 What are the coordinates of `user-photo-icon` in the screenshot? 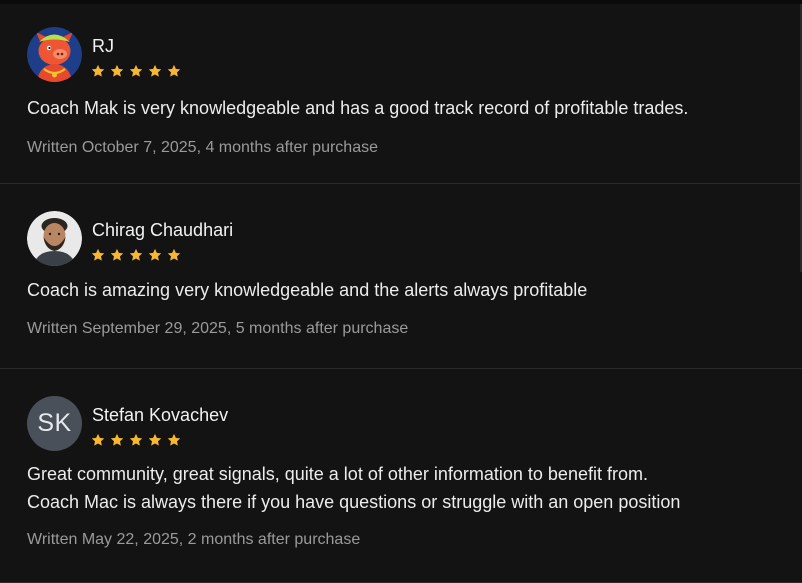 It's located at (54, 238).